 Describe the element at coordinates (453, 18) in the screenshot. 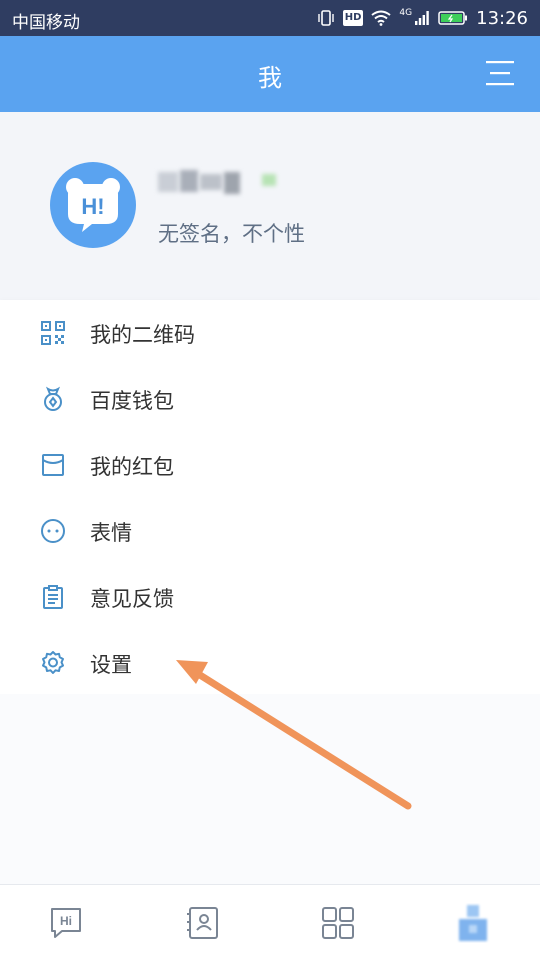

I see `battery-icon` at that location.